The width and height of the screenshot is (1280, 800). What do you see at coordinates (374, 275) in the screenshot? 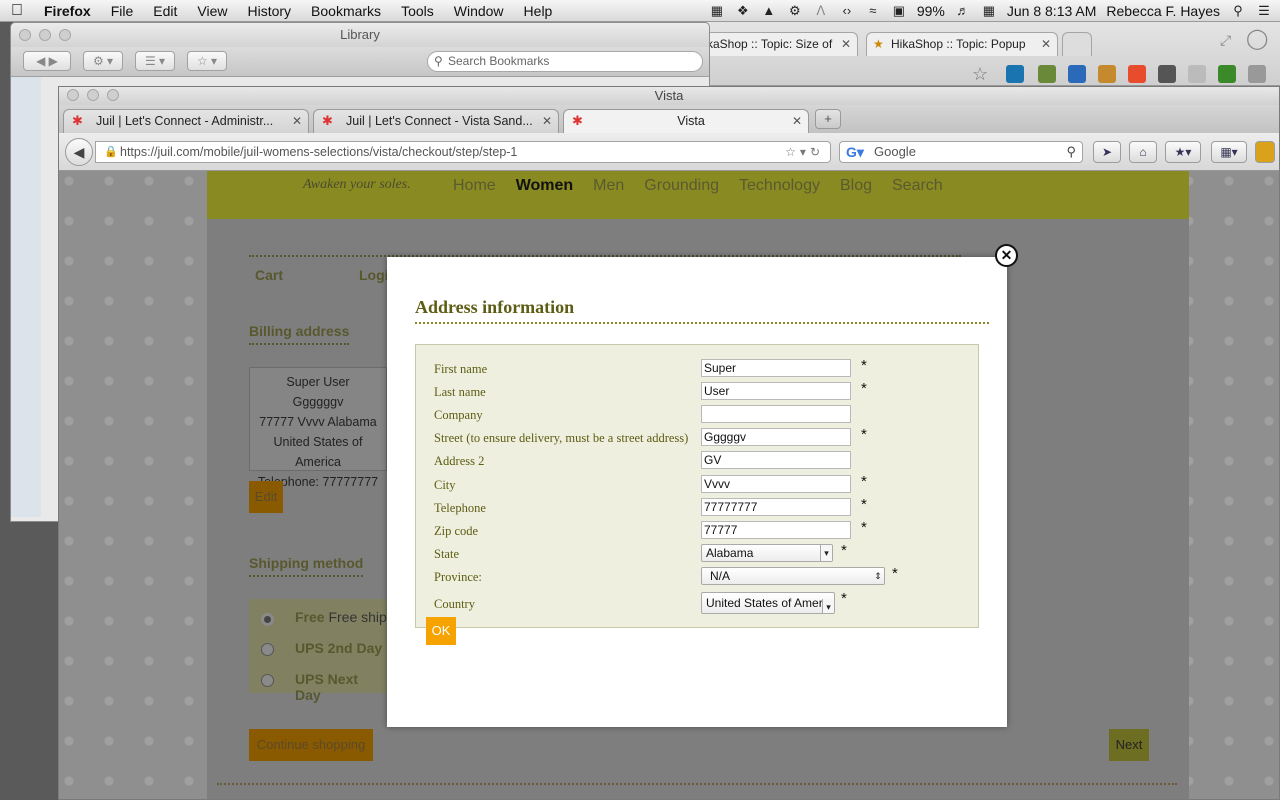
I see `step-login: Logi` at bounding box center [374, 275].